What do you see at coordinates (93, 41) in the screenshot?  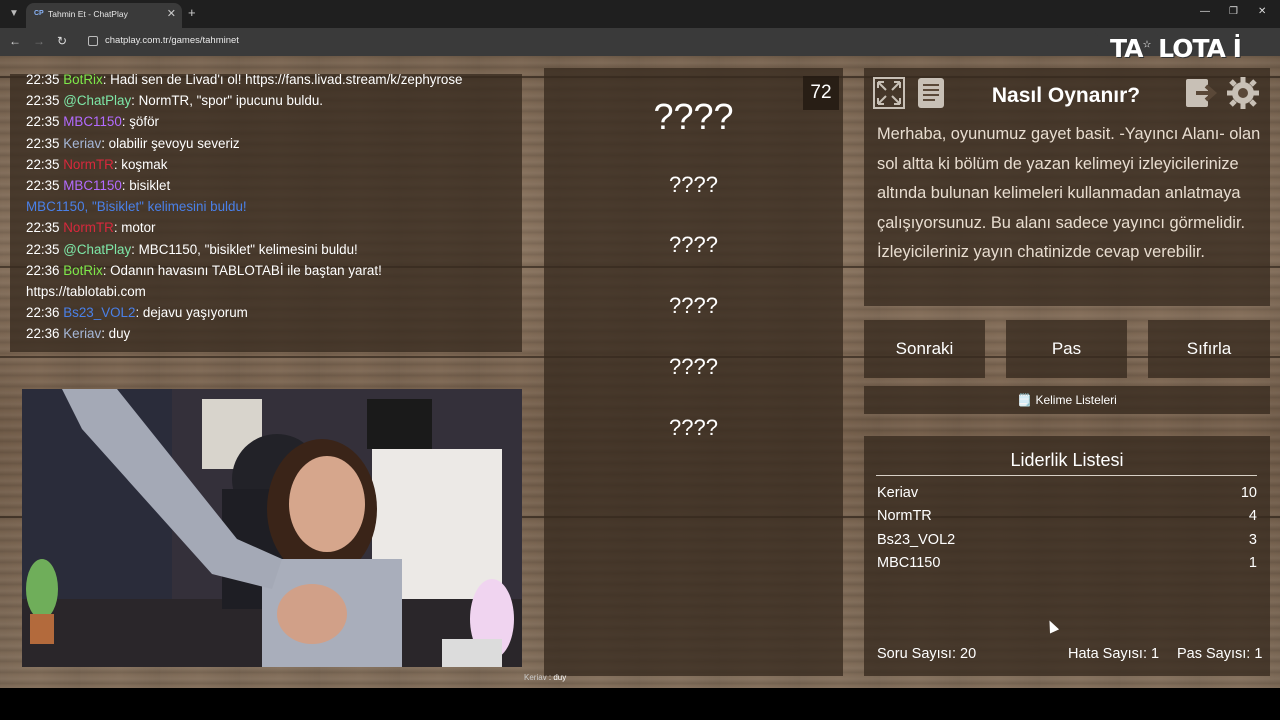 I see `site-info-icon` at bounding box center [93, 41].